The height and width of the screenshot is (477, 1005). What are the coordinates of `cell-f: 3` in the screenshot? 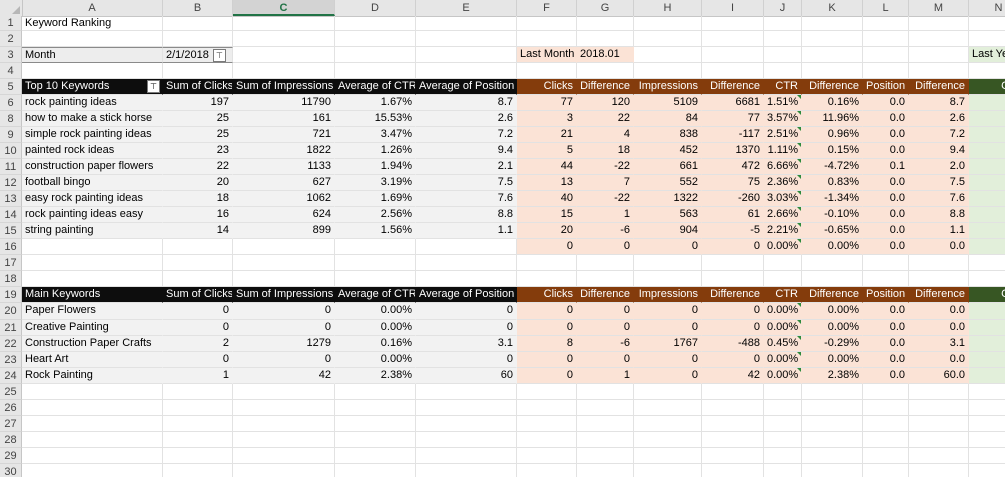 It's located at (547, 119).